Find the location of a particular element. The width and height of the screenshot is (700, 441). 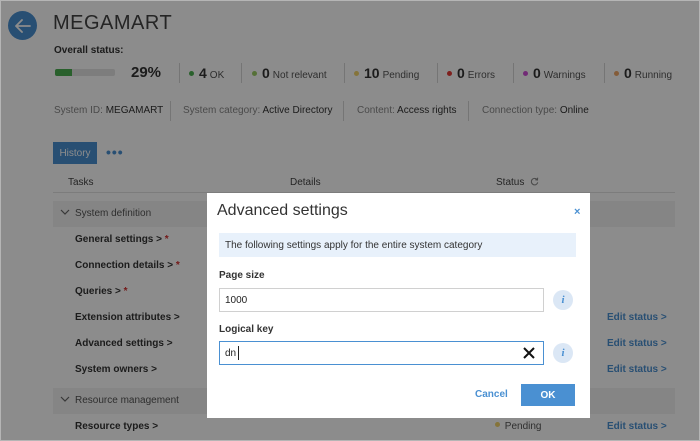

page-size-input: 1000 is located at coordinates (381, 300).